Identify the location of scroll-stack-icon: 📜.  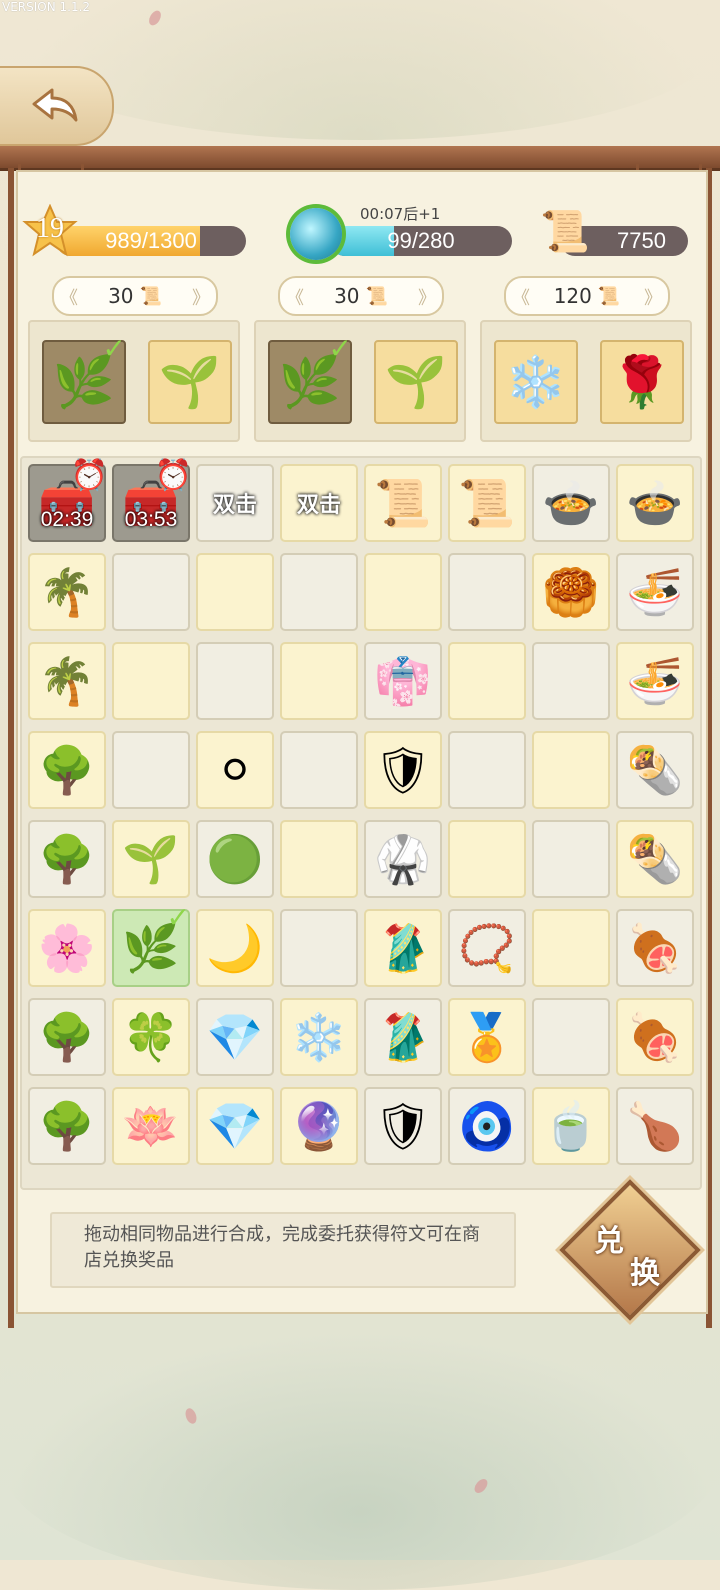
(403, 503).